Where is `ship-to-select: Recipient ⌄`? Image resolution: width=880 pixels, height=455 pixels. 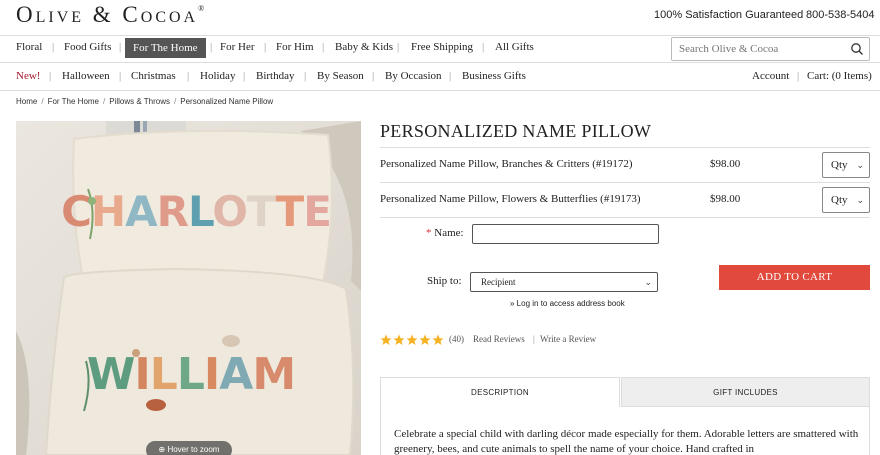 ship-to-select: Recipient ⌄ is located at coordinates (564, 282).